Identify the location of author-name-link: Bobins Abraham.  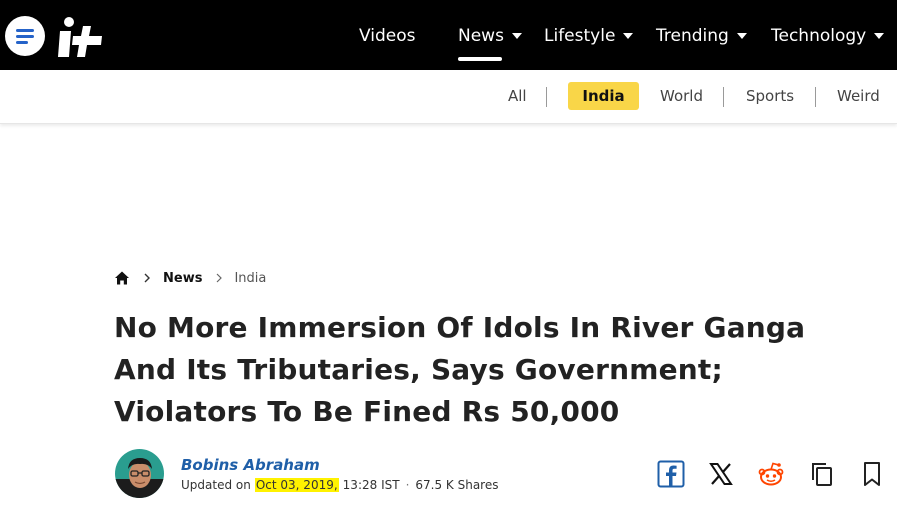
(250, 465).